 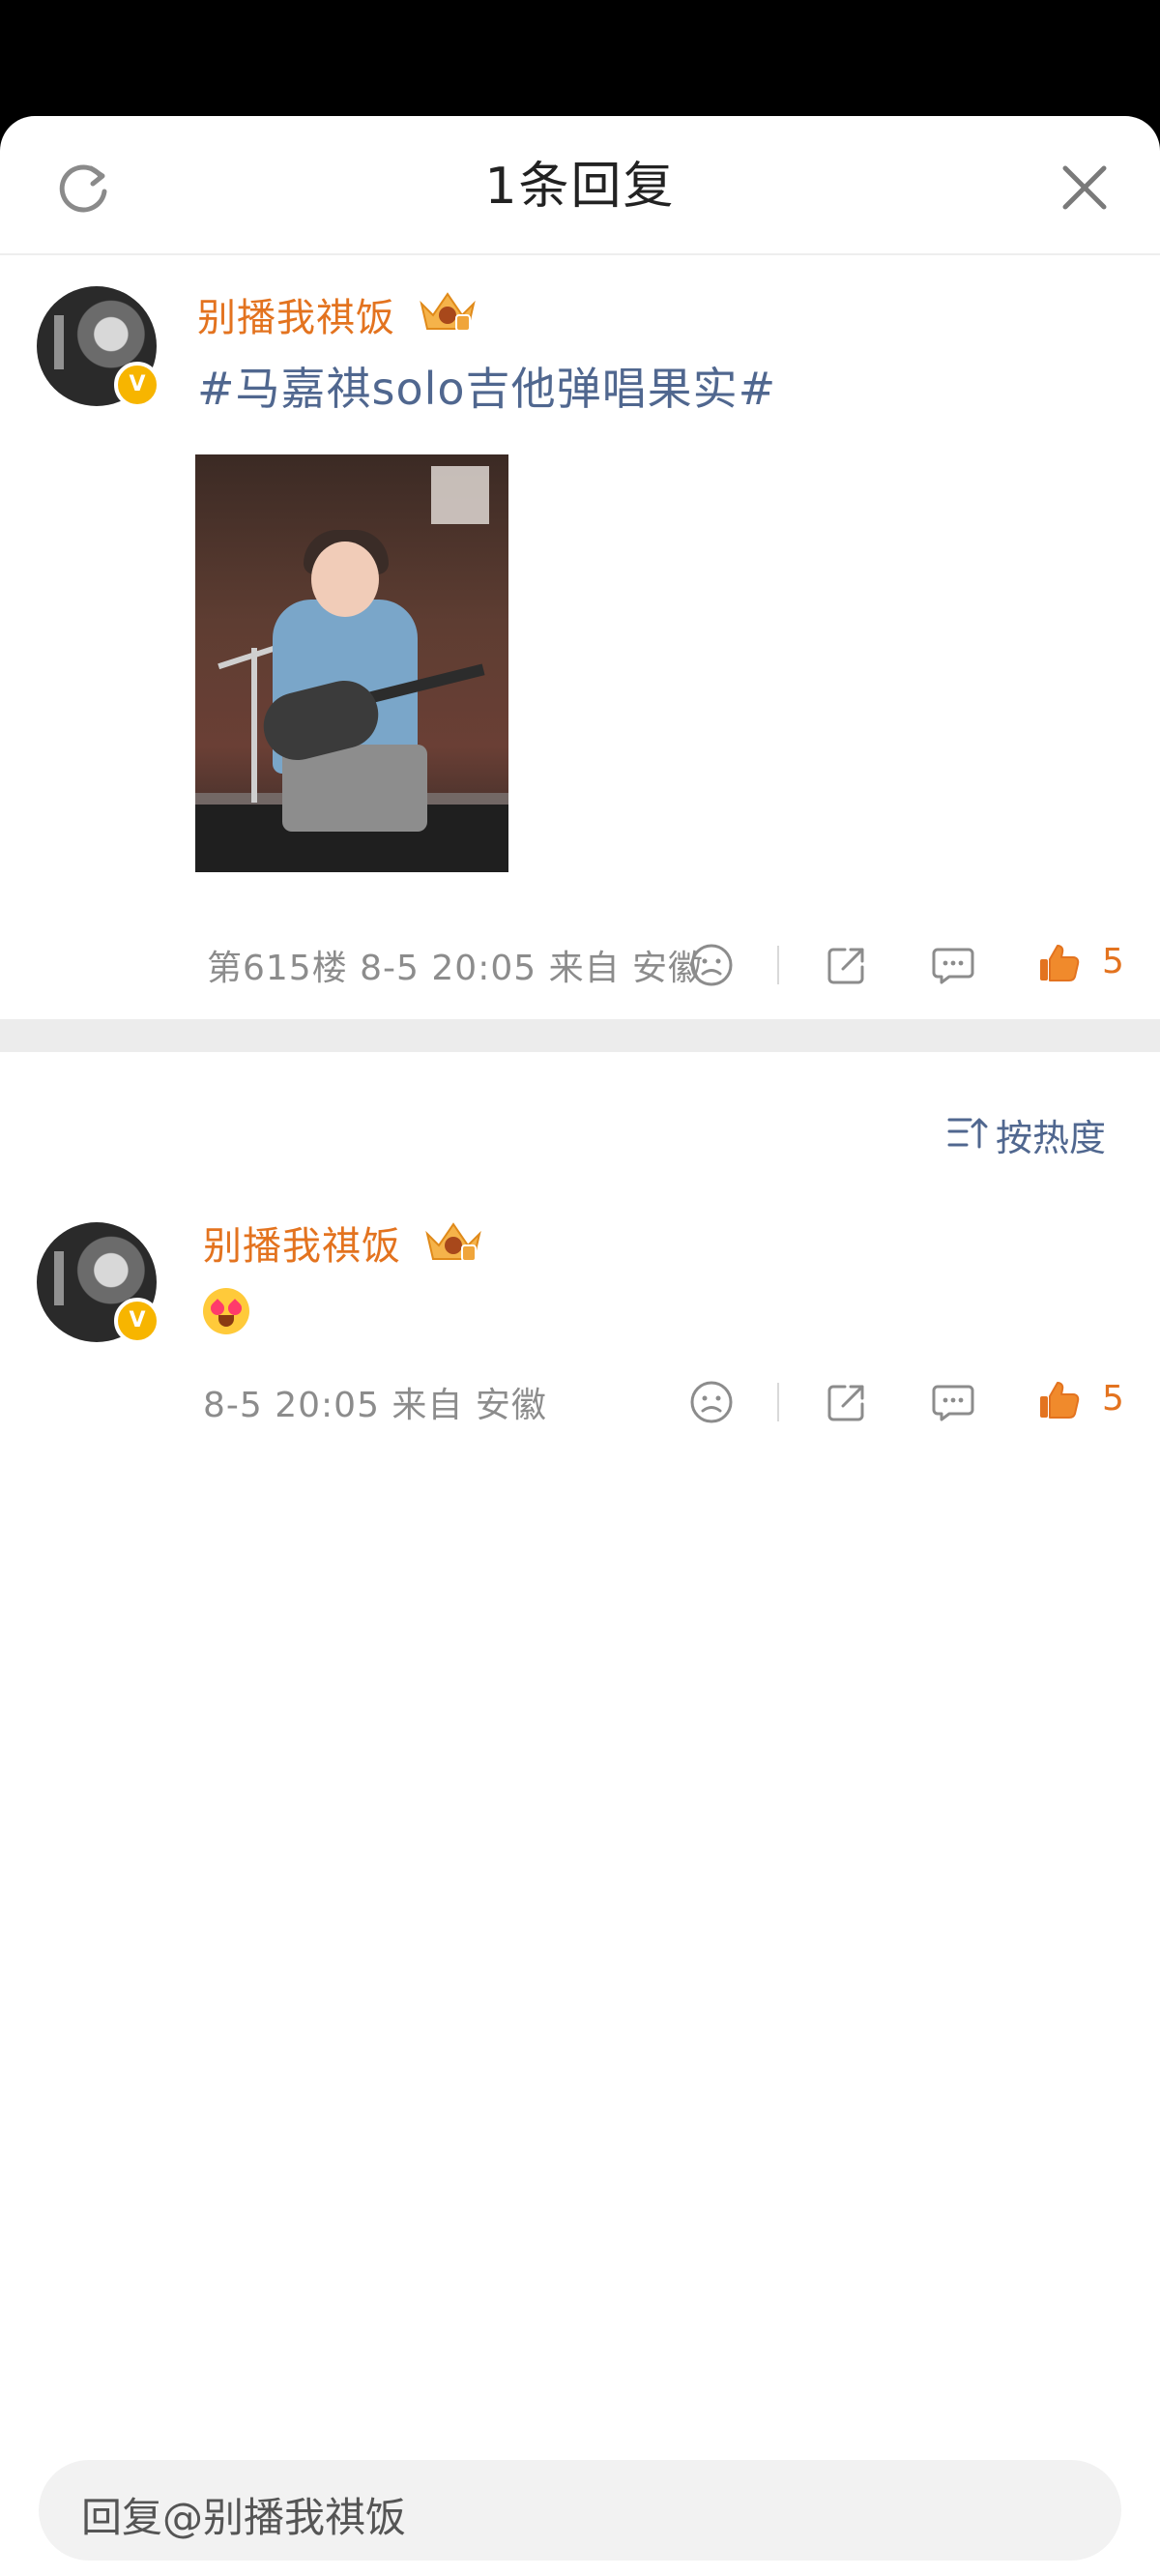 I want to click on photo-logo, so click(x=460, y=495).